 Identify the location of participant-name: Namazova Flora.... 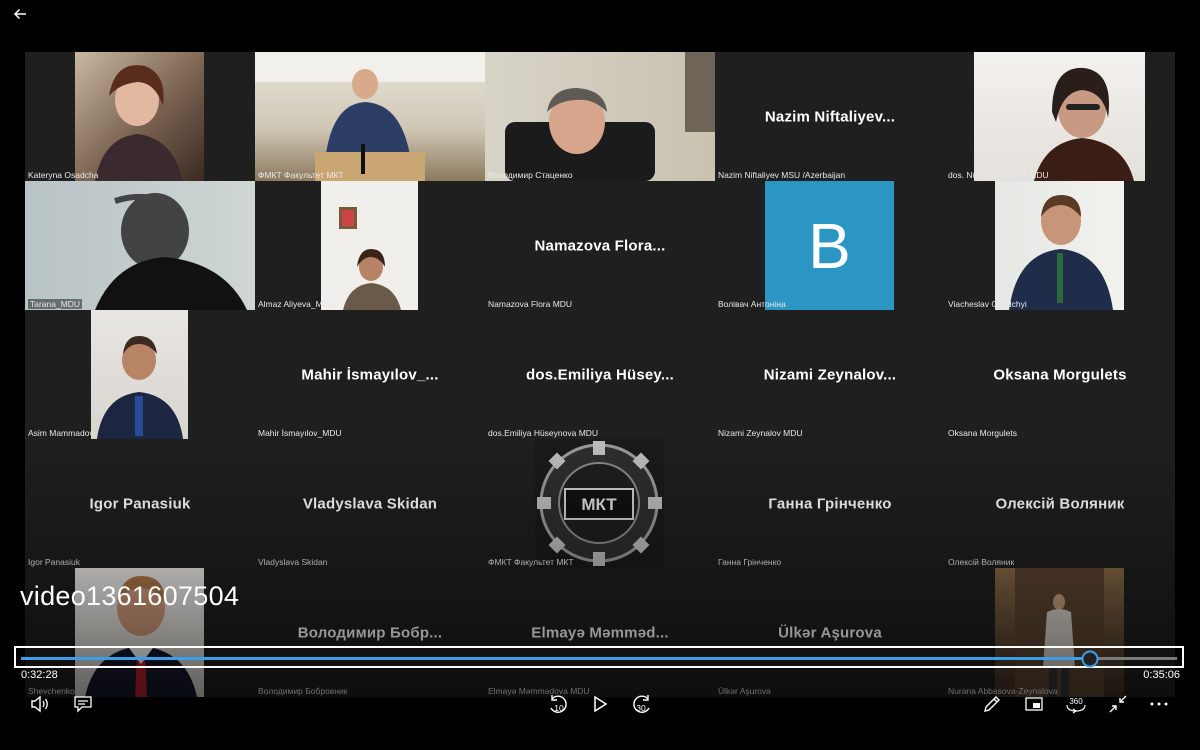
(600, 245).